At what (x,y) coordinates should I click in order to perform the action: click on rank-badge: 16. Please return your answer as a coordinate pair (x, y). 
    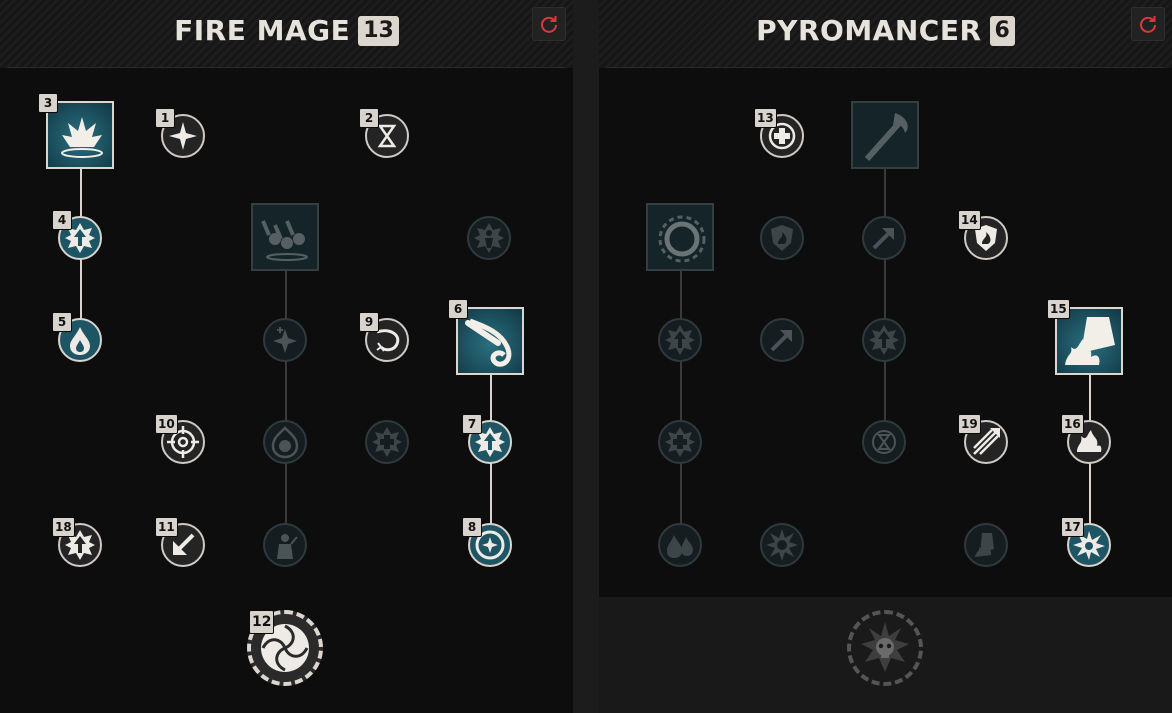
    Looking at the image, I should click on (1072, 424).